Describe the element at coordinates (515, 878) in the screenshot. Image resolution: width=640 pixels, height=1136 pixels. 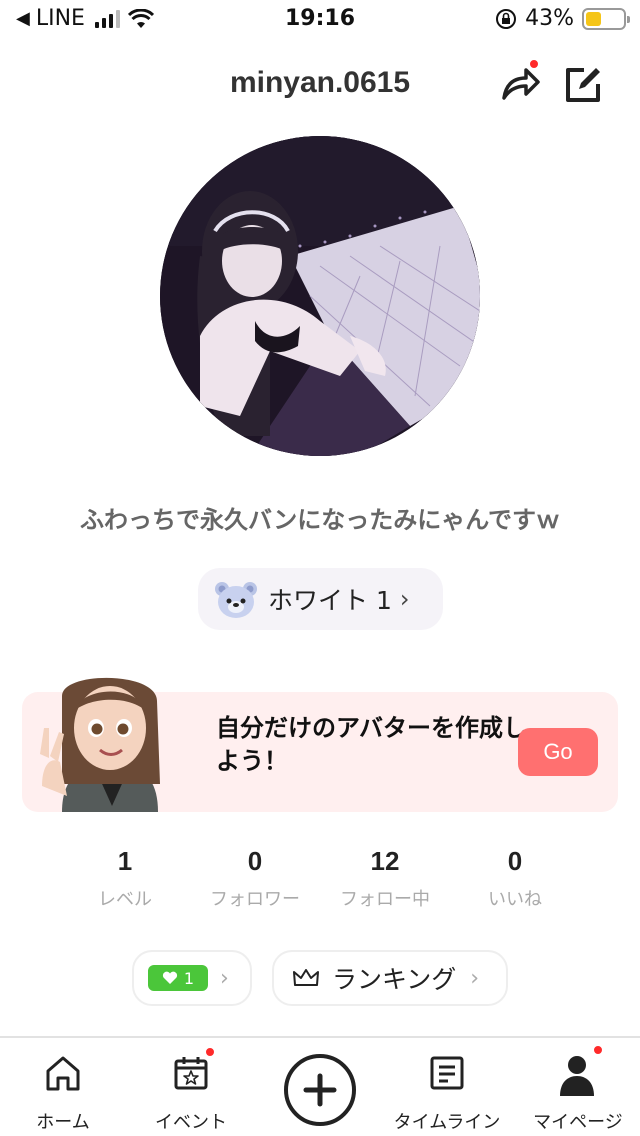
I see `stat-likes: 0 いいね` at that location.